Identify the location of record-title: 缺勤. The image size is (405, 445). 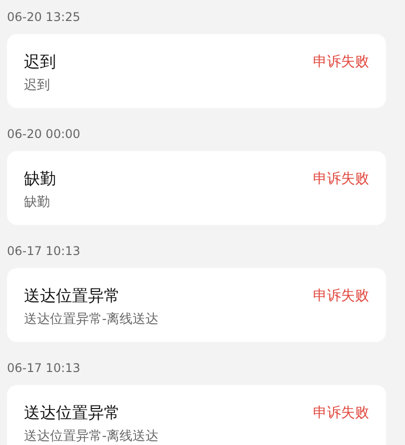
(40, 179).